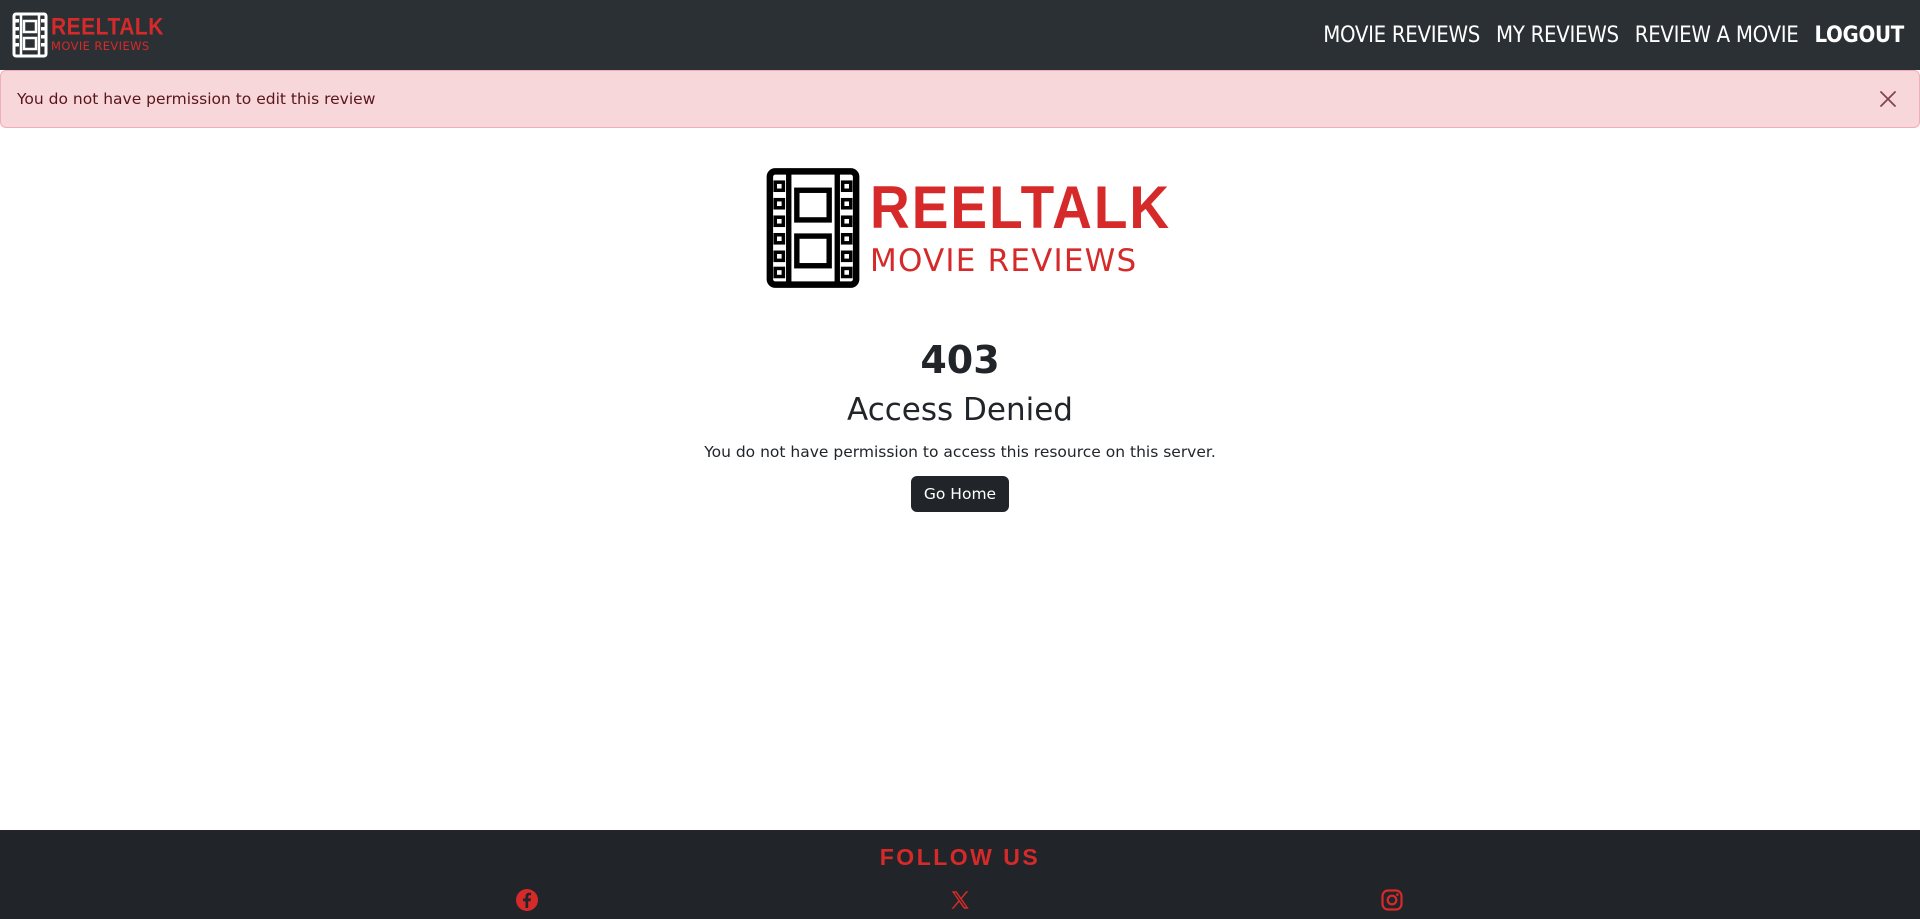 This screenshot has height=919, width=1920. I want to click on brand-title: REELTALK, so click(107, 26).